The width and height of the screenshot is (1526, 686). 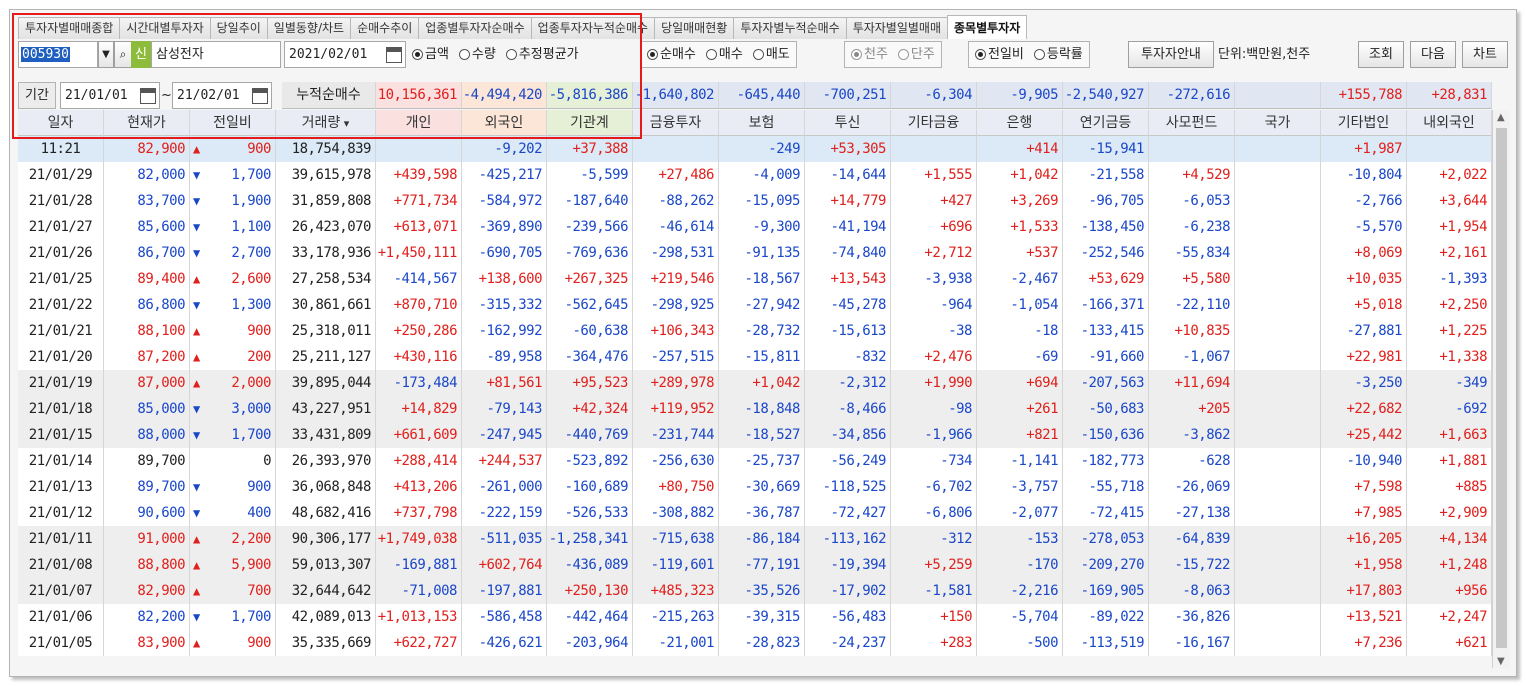 What do you see at coordinates (762, 253) in the screenshot?
I see `table-cell: -91,135` at bounding box center [762, 253].